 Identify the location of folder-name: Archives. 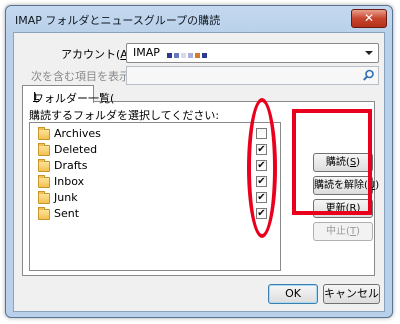
(77, 133).